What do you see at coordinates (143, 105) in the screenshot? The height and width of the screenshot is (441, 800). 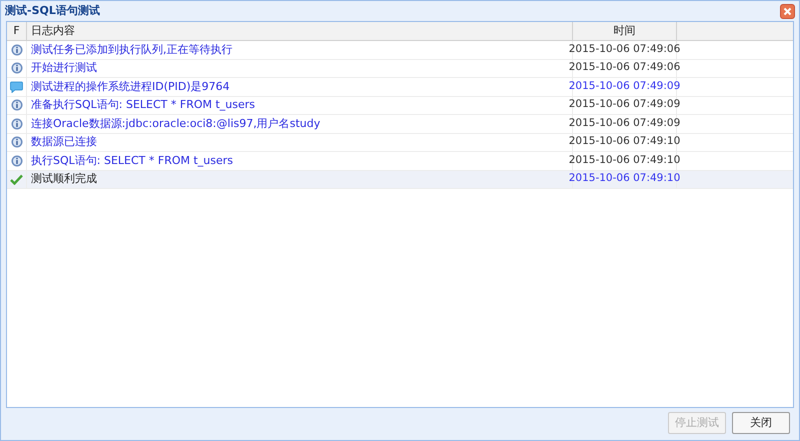 I see `log-message: 准备执行SQL语句: SELECT * FROM t_users` at bounding box center [143, 105].